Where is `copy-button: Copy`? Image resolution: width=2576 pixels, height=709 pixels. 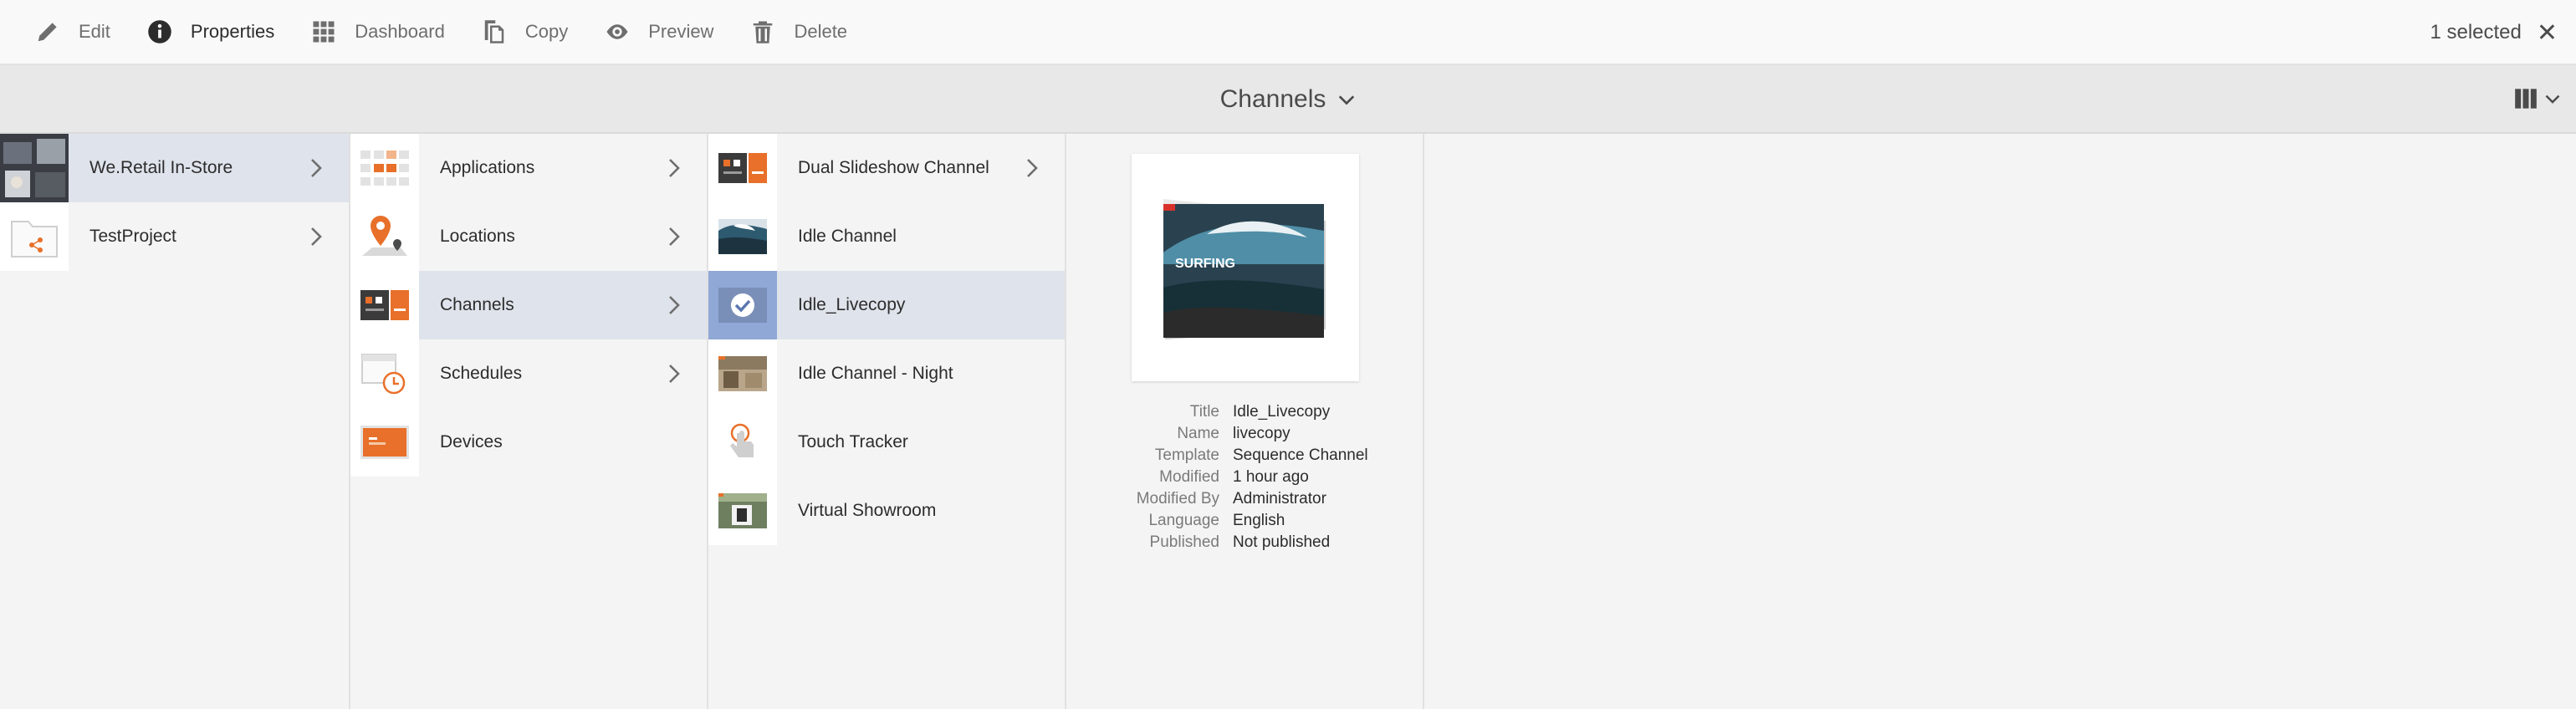 copy-button: Copy is located at coordinates (524, 32).